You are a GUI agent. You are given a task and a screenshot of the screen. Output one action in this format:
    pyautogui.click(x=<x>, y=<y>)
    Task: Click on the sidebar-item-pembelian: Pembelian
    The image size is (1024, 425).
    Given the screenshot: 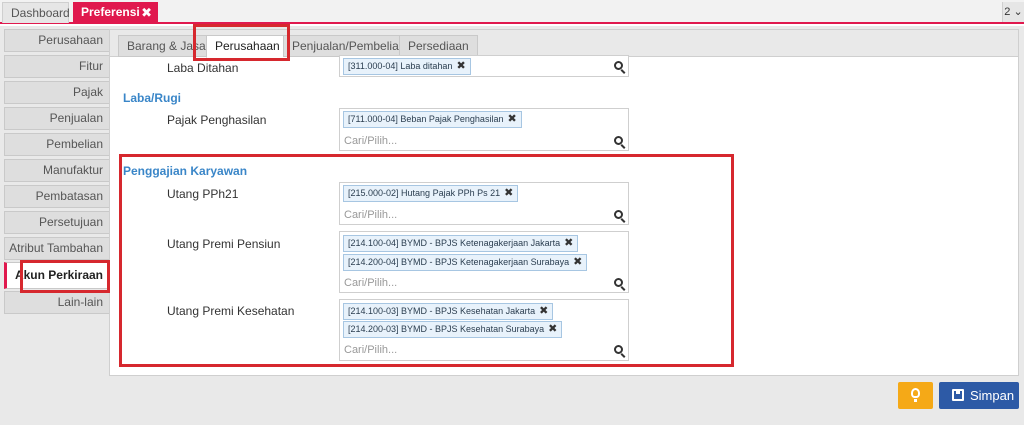 What is the action you would take?
    pyautogui.click(x=57, y=144)
    